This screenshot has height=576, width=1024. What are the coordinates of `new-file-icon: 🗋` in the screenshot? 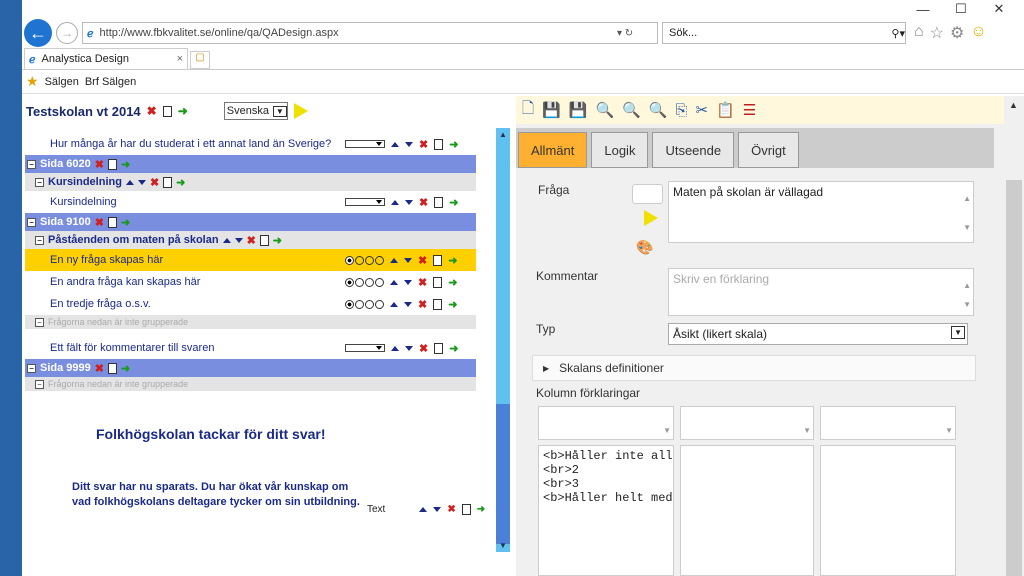 It's located at (528, 110).